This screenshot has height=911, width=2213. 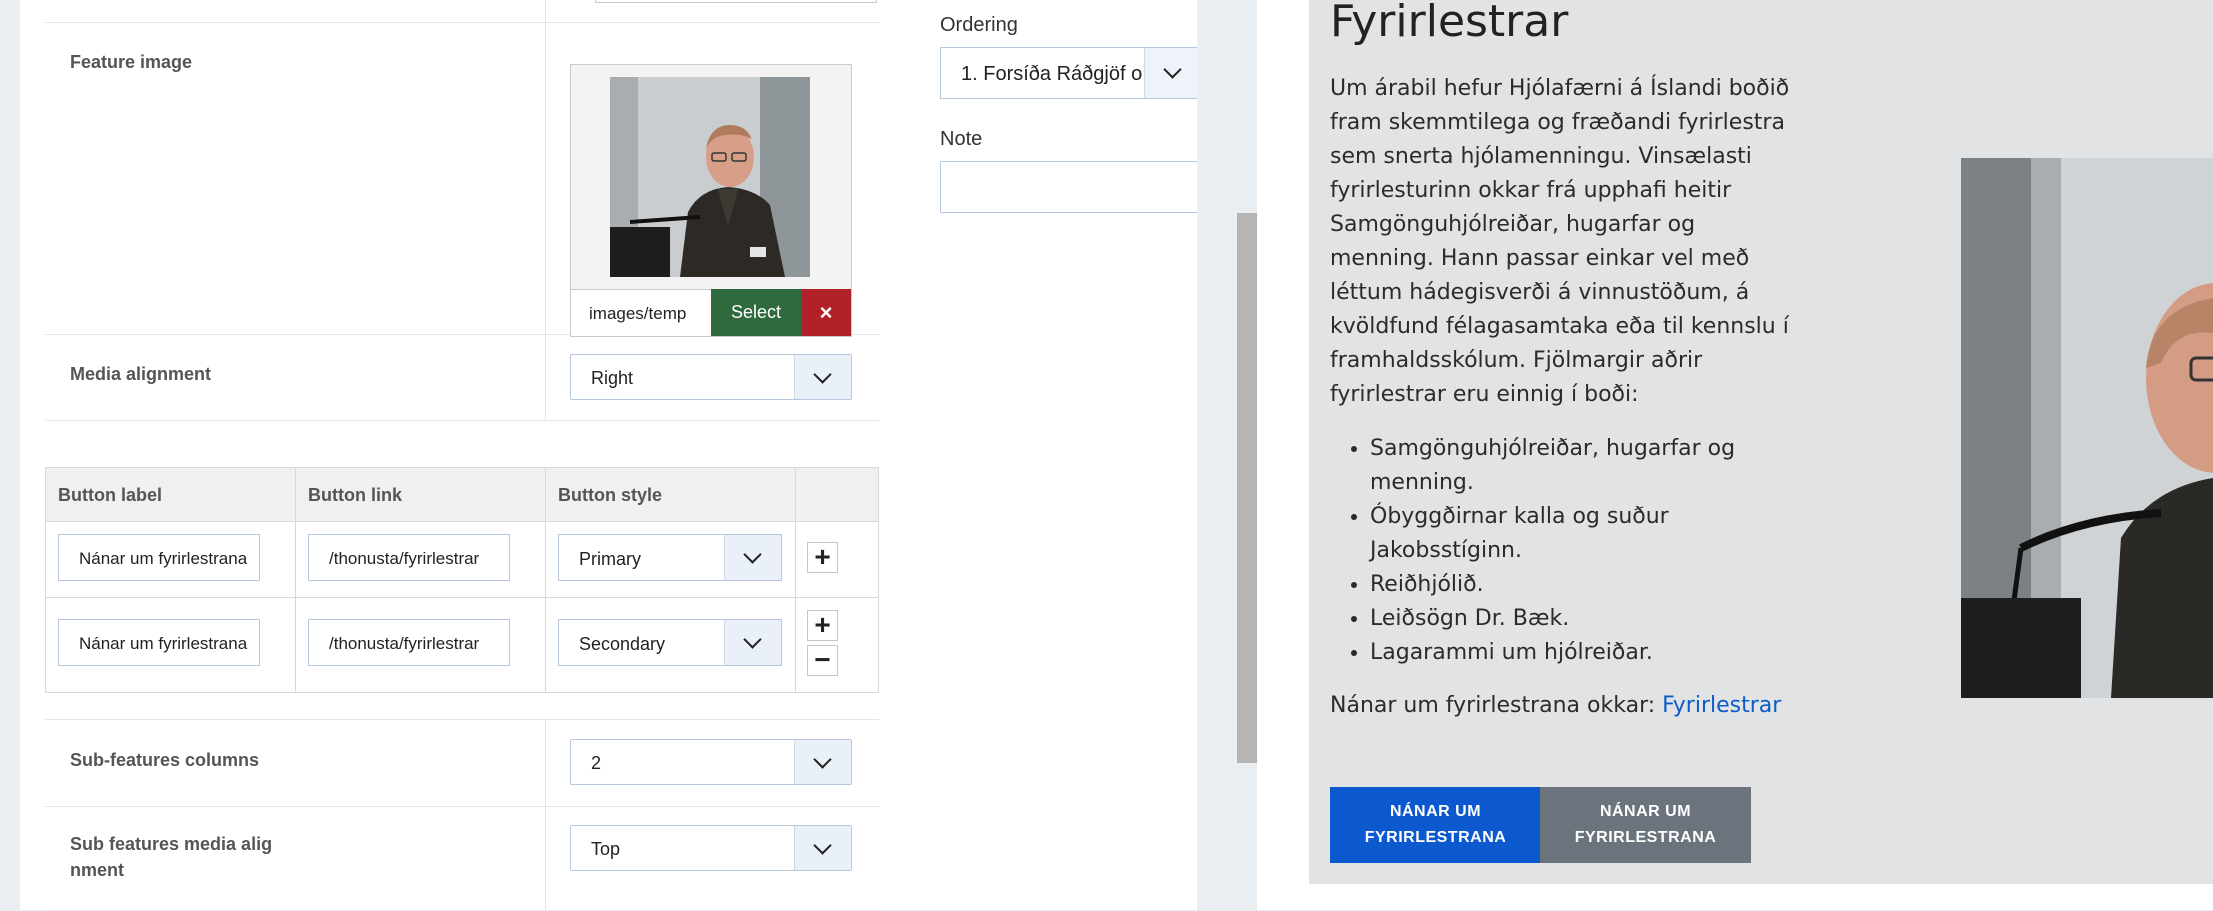 What do you see at coordinates (462, 377) in the screenshot?
I see `form-row-media-alignment: Media alignment Right` at bounding box center [462, 377].